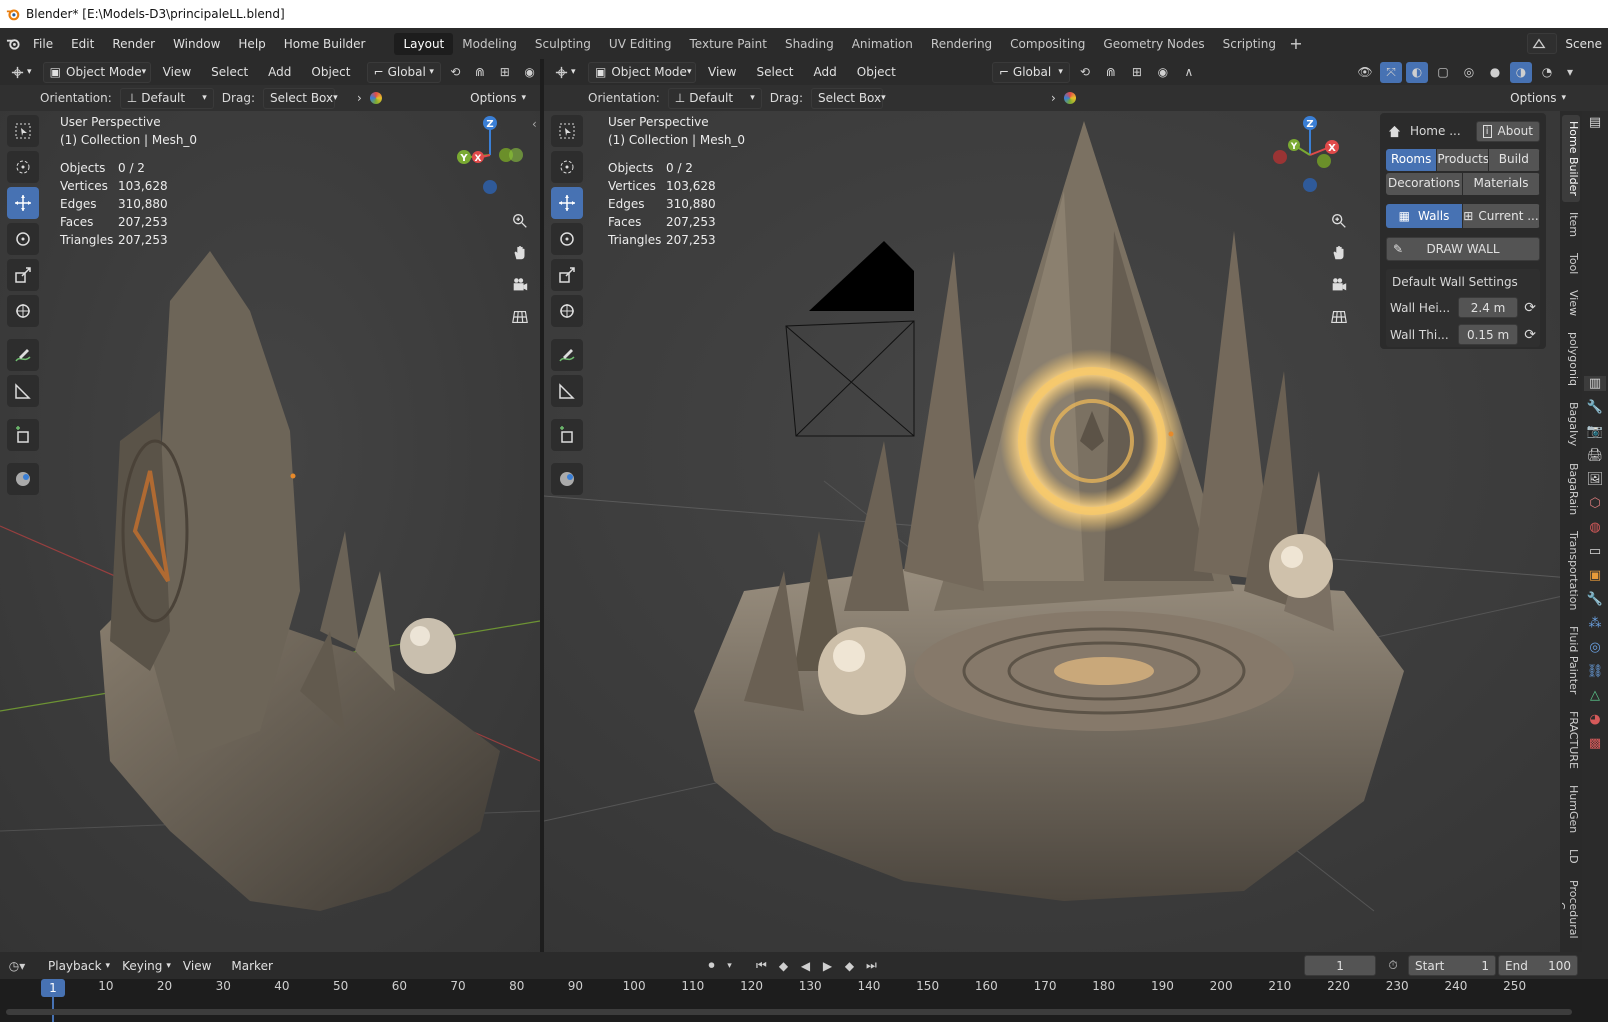 This screenshot has height=1022, width=1608. I want to click on constraints-icon: ⛓, so click(1595, 671).